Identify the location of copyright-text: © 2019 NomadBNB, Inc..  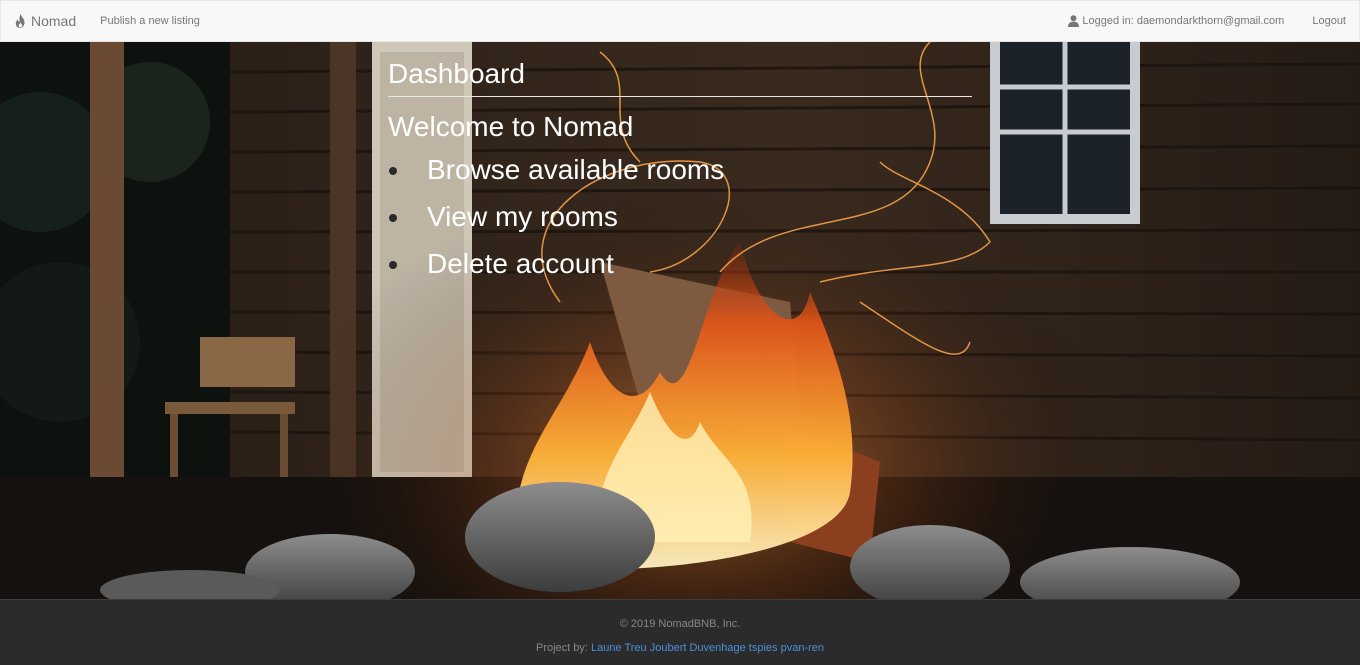
(680, 624).